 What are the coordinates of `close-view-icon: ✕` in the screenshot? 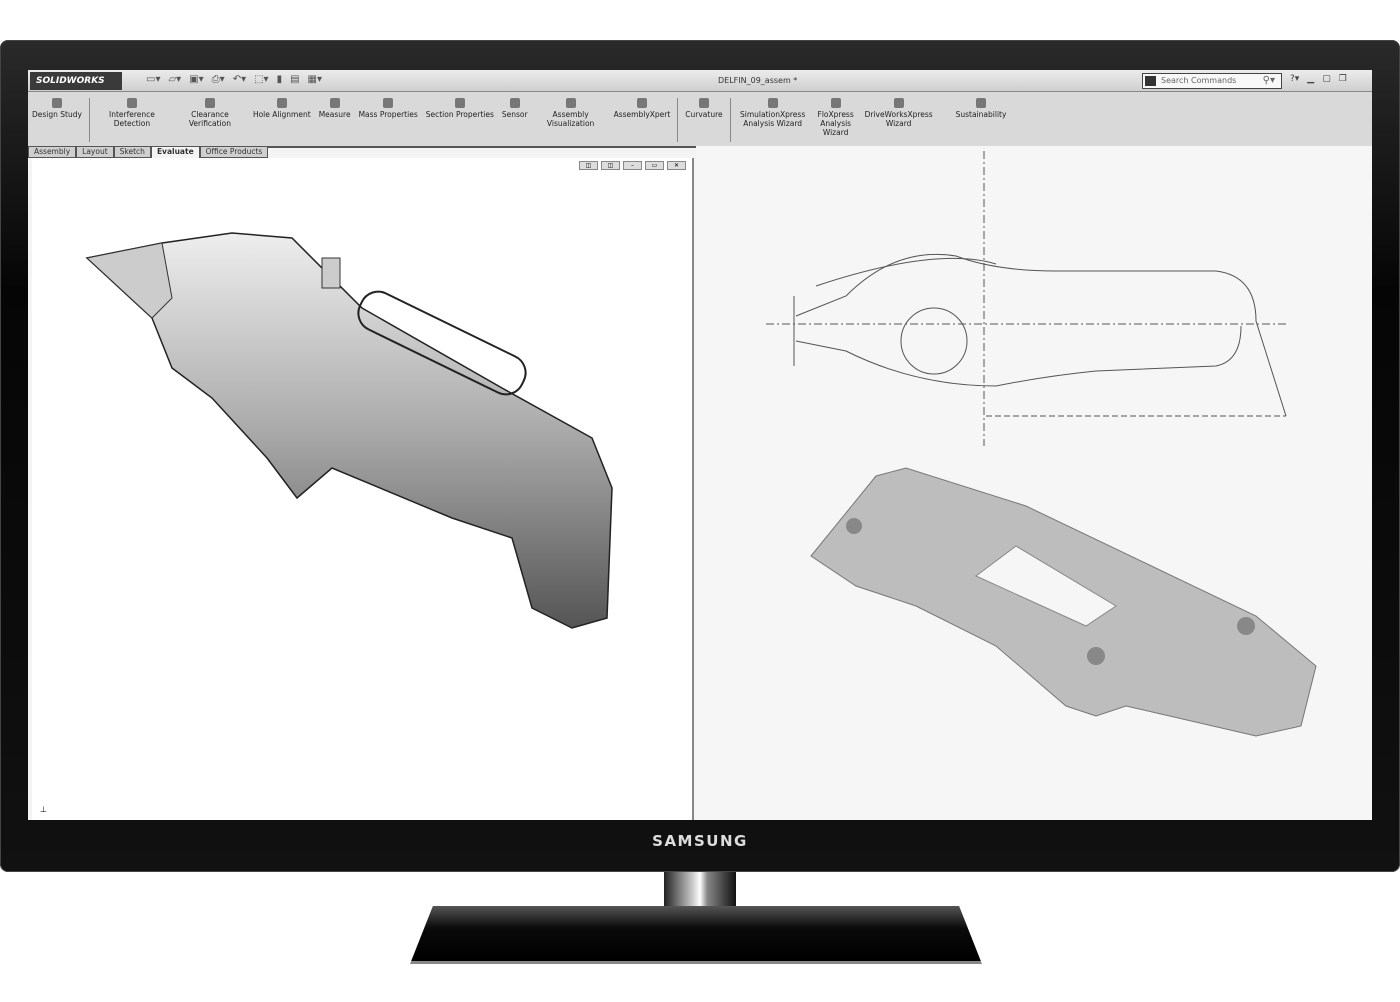 It's located at (676, 165).